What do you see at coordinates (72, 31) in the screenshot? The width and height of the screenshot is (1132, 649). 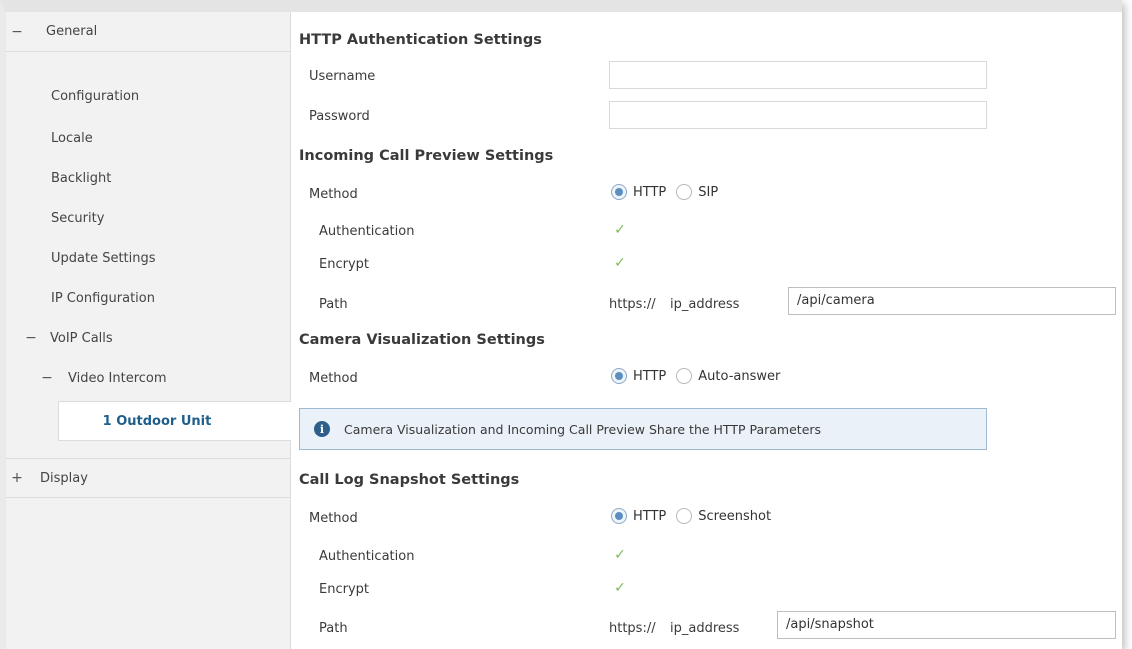 I see `sidebar-item-label: General` at bounding box center [72, 31].